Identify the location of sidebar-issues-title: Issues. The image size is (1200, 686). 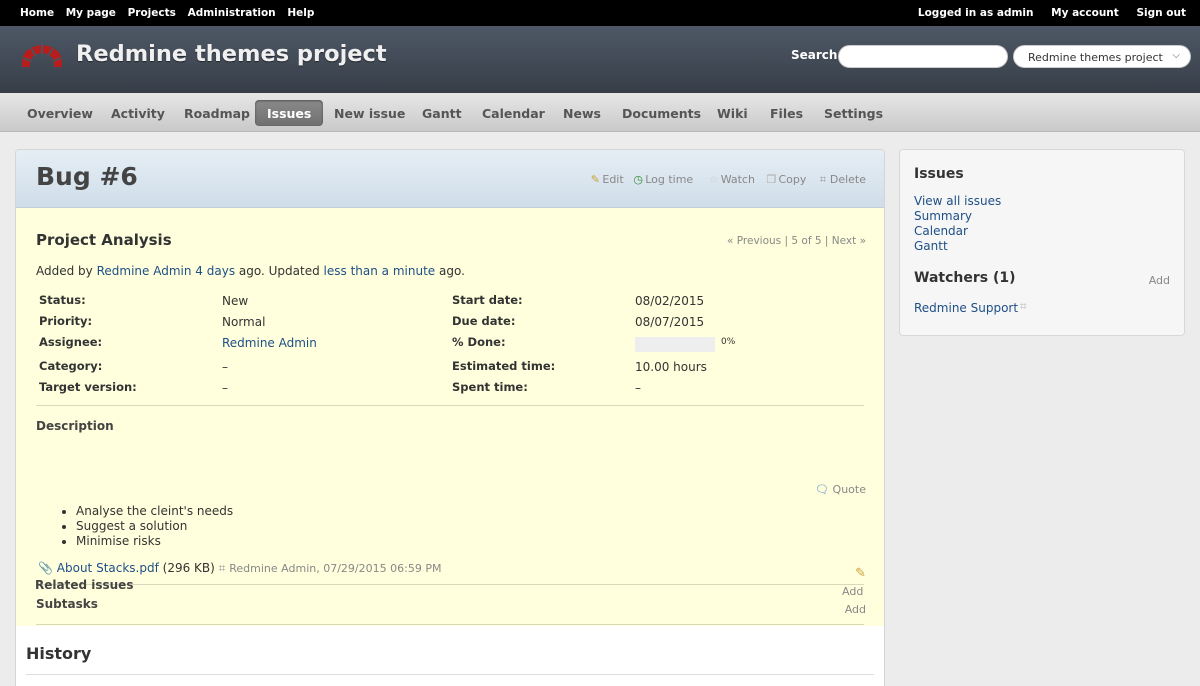
(939, 174).